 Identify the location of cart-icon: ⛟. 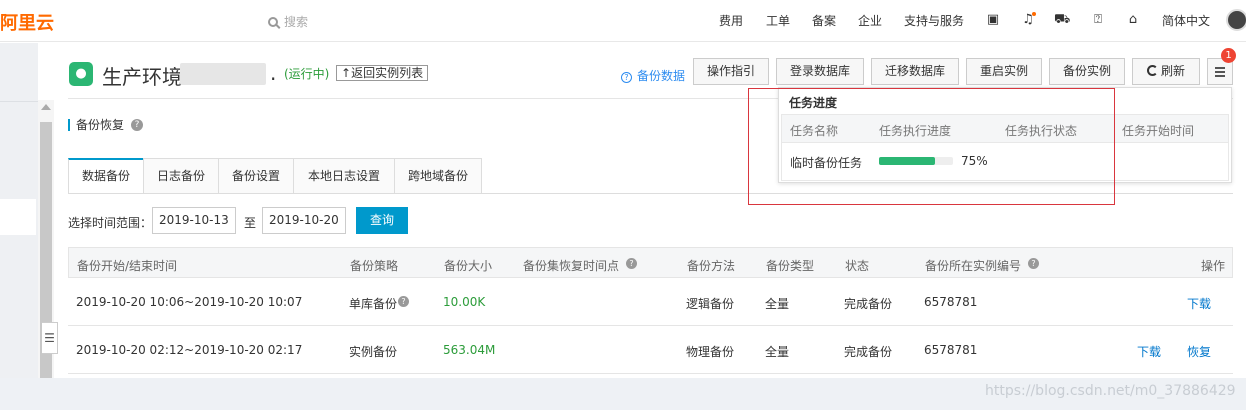
(1062, 20).